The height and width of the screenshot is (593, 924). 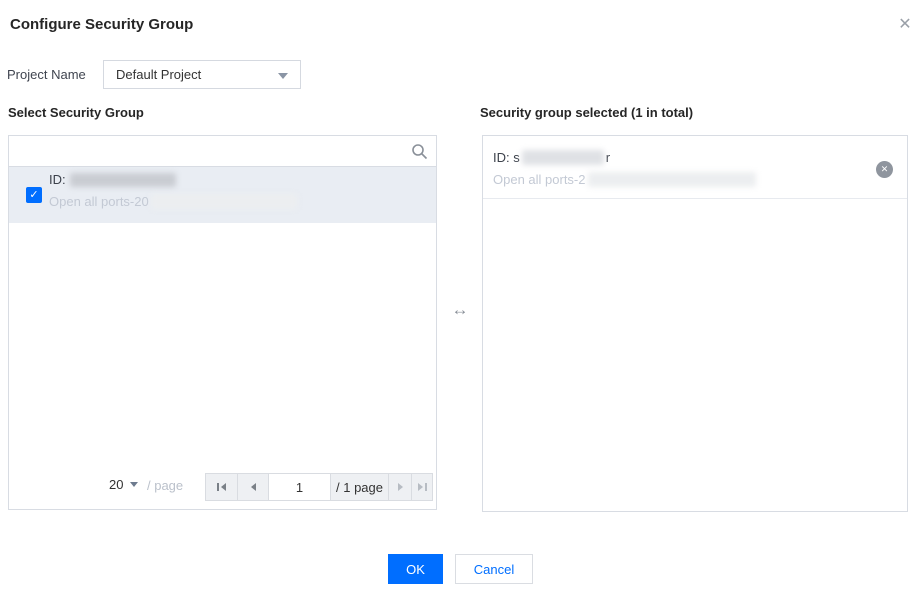 I want to click on first-page-button, so click(x=221, y=487).